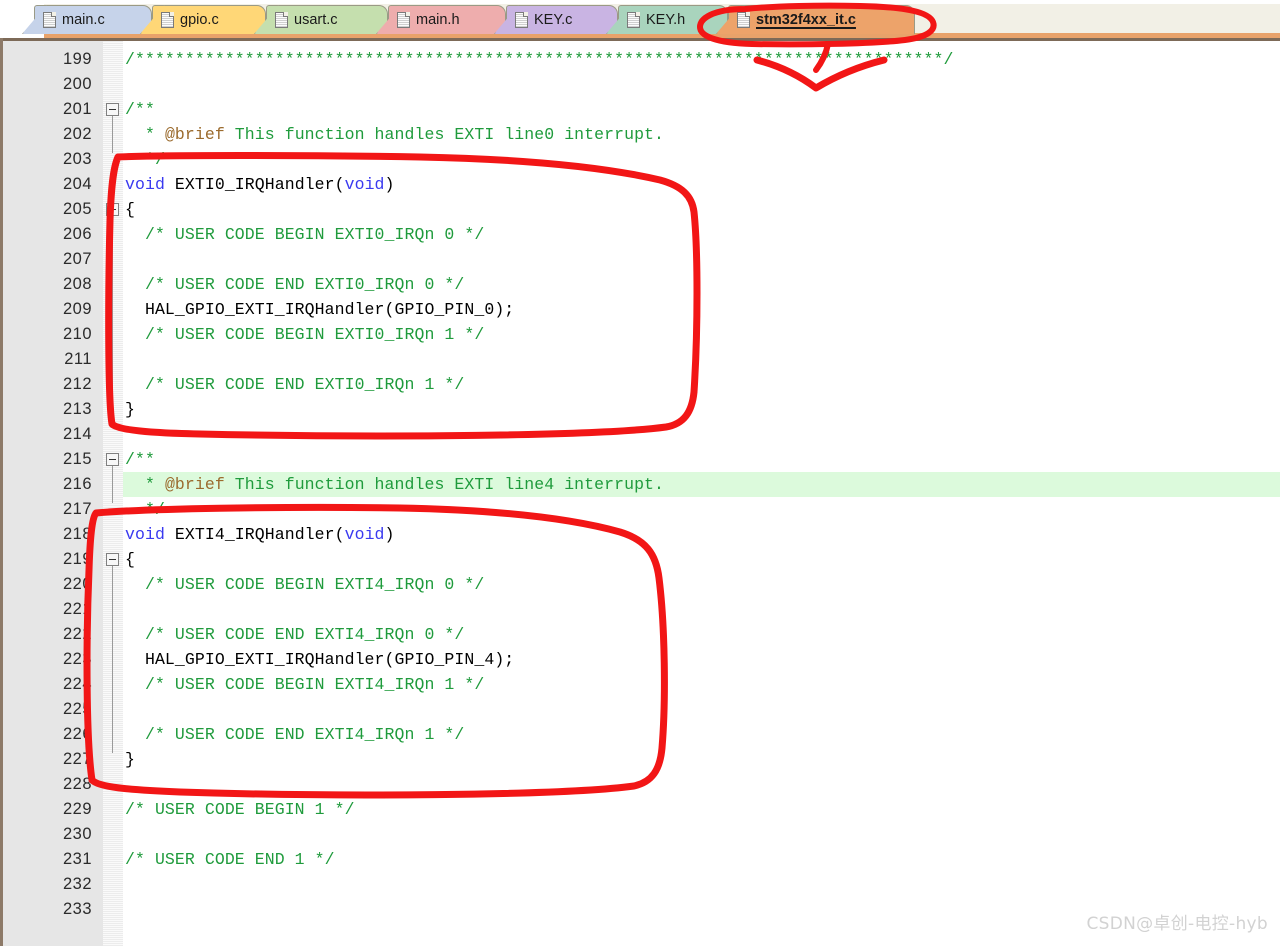 Image resolution: width=1280 pixels, height=946 pixels. Describe the element at coordinates (294, 734) in the screenshot. I see `code-line-text: /* USER CODE END EXTI4_IRQn 1 */` at that location.